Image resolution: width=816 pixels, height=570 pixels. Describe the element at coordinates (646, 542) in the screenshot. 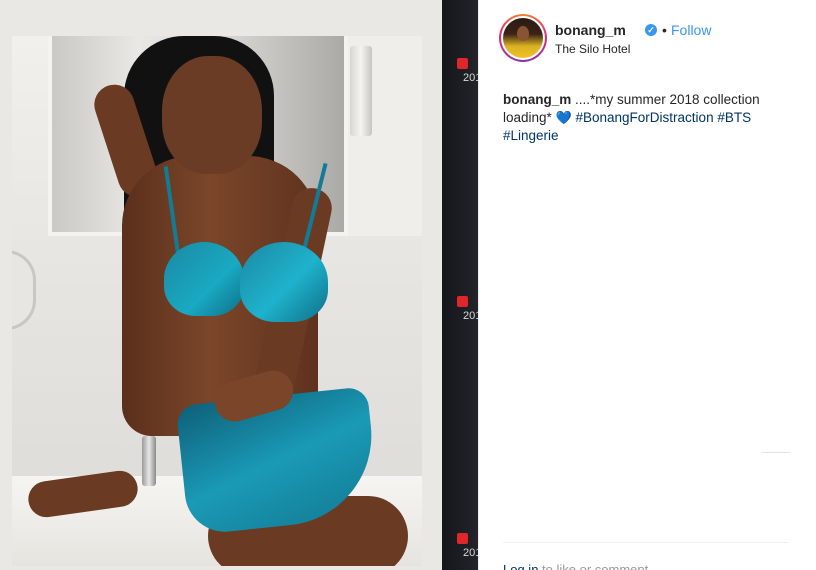

I see `sidebar-divider` at that location.